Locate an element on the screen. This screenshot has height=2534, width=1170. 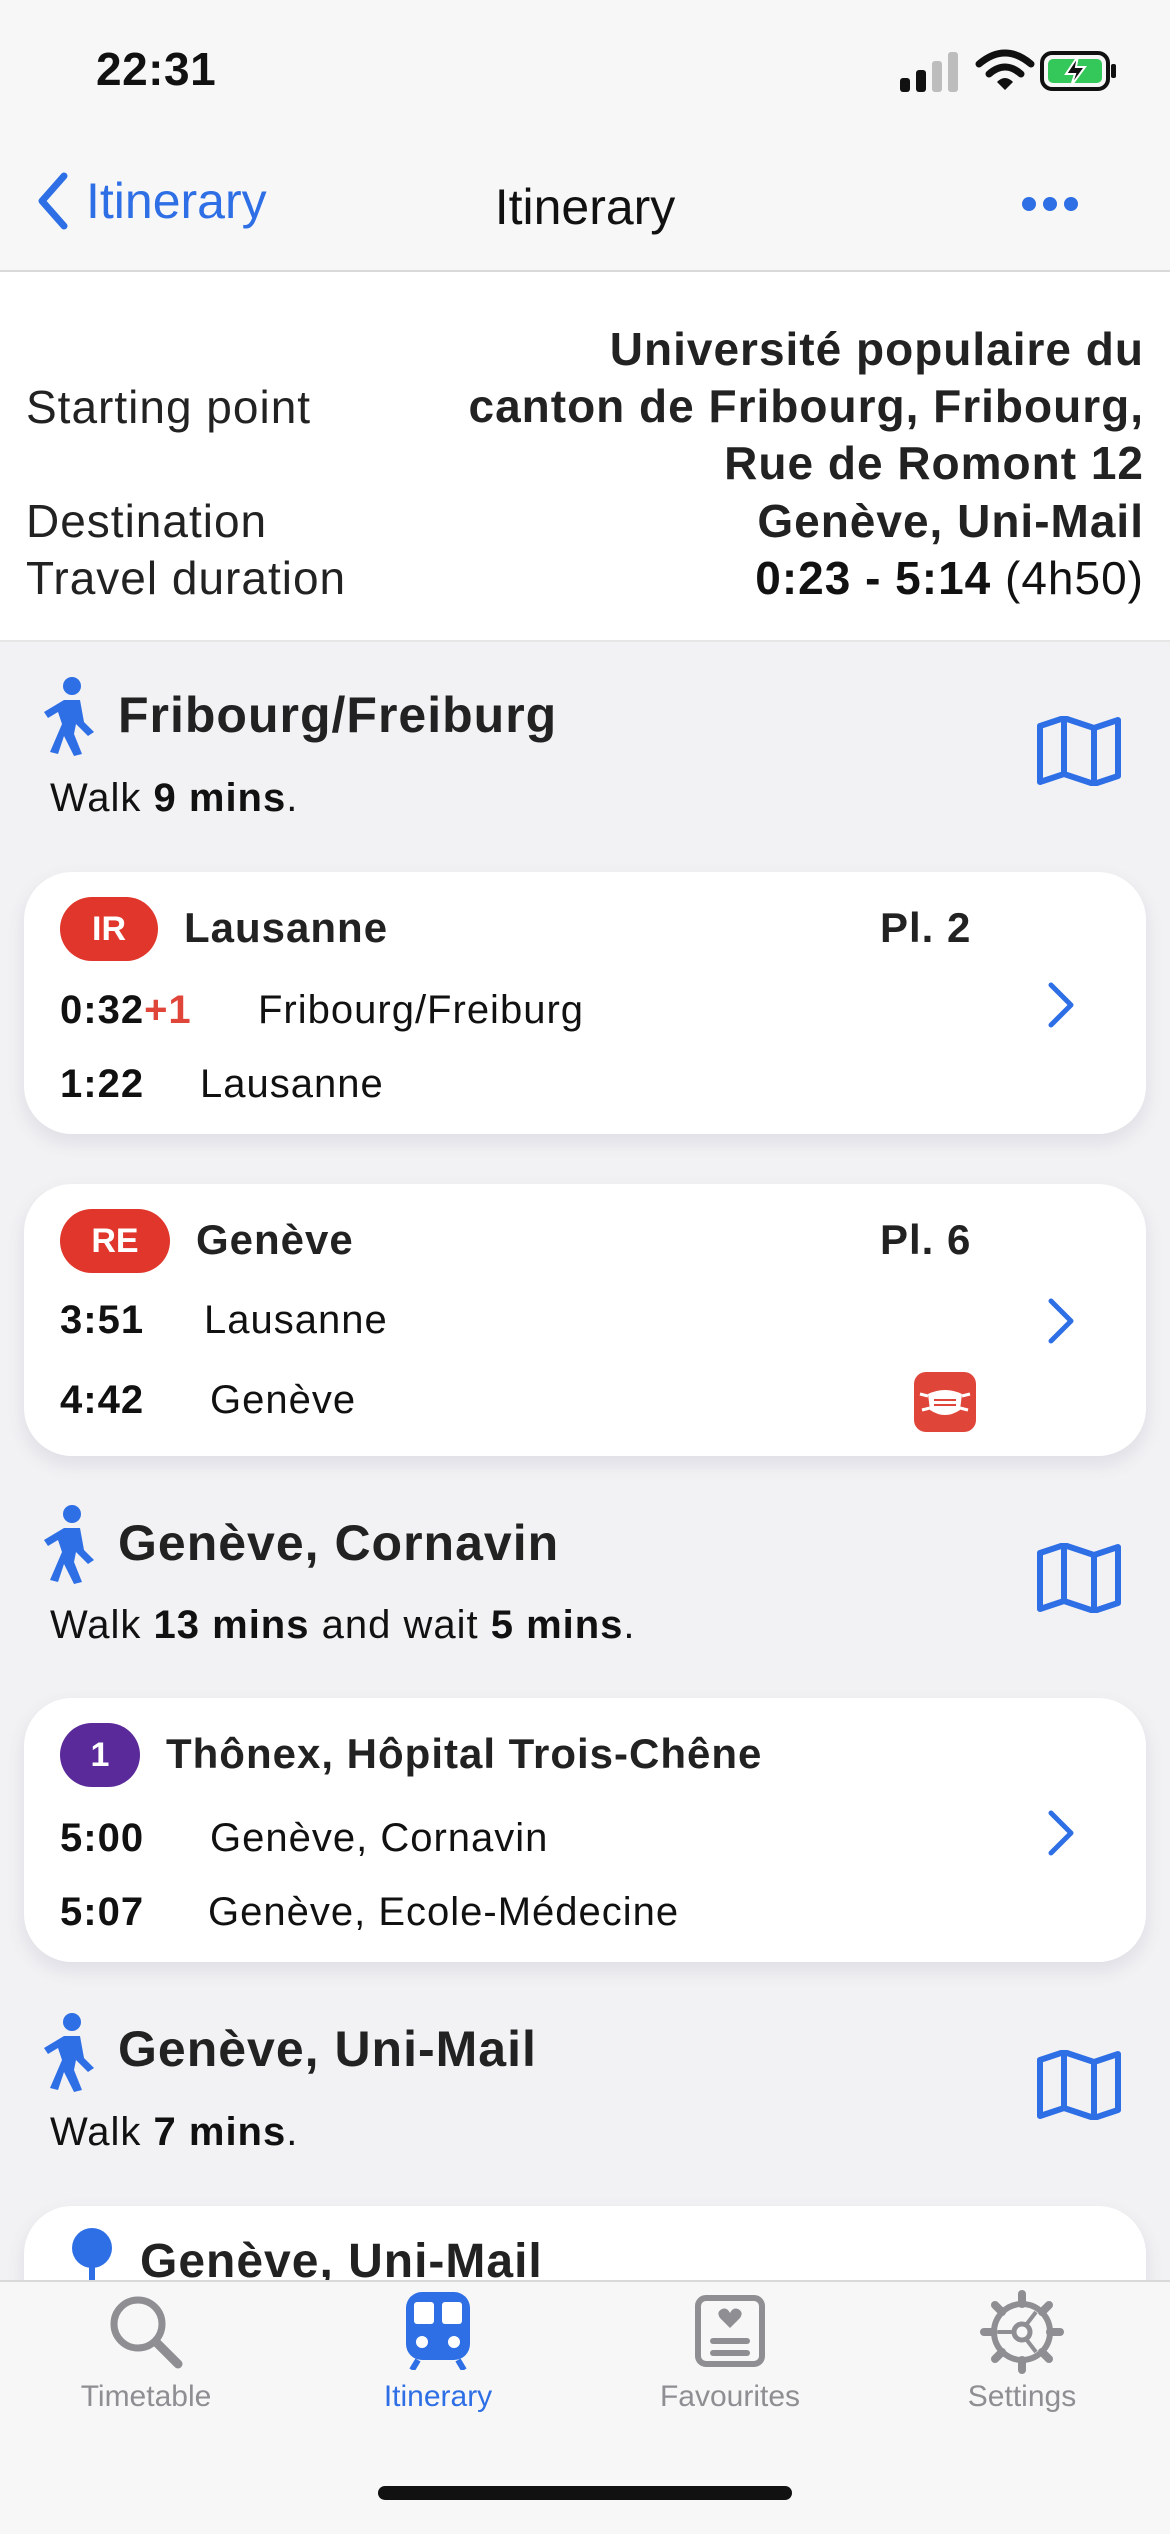
departure-time: 0:32+1 is located at coordinates (126, 1010).